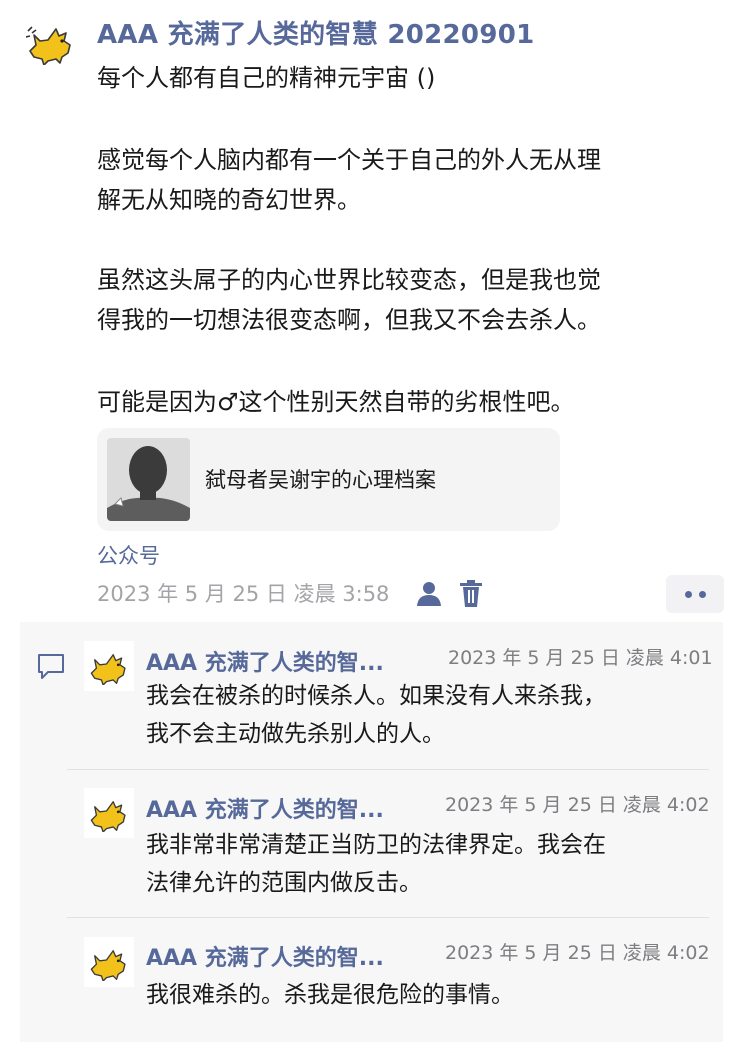  I want to click on post-text-line: 感觉每个人脑内都有一个关于自己的外人无从理, so click(349, 160).